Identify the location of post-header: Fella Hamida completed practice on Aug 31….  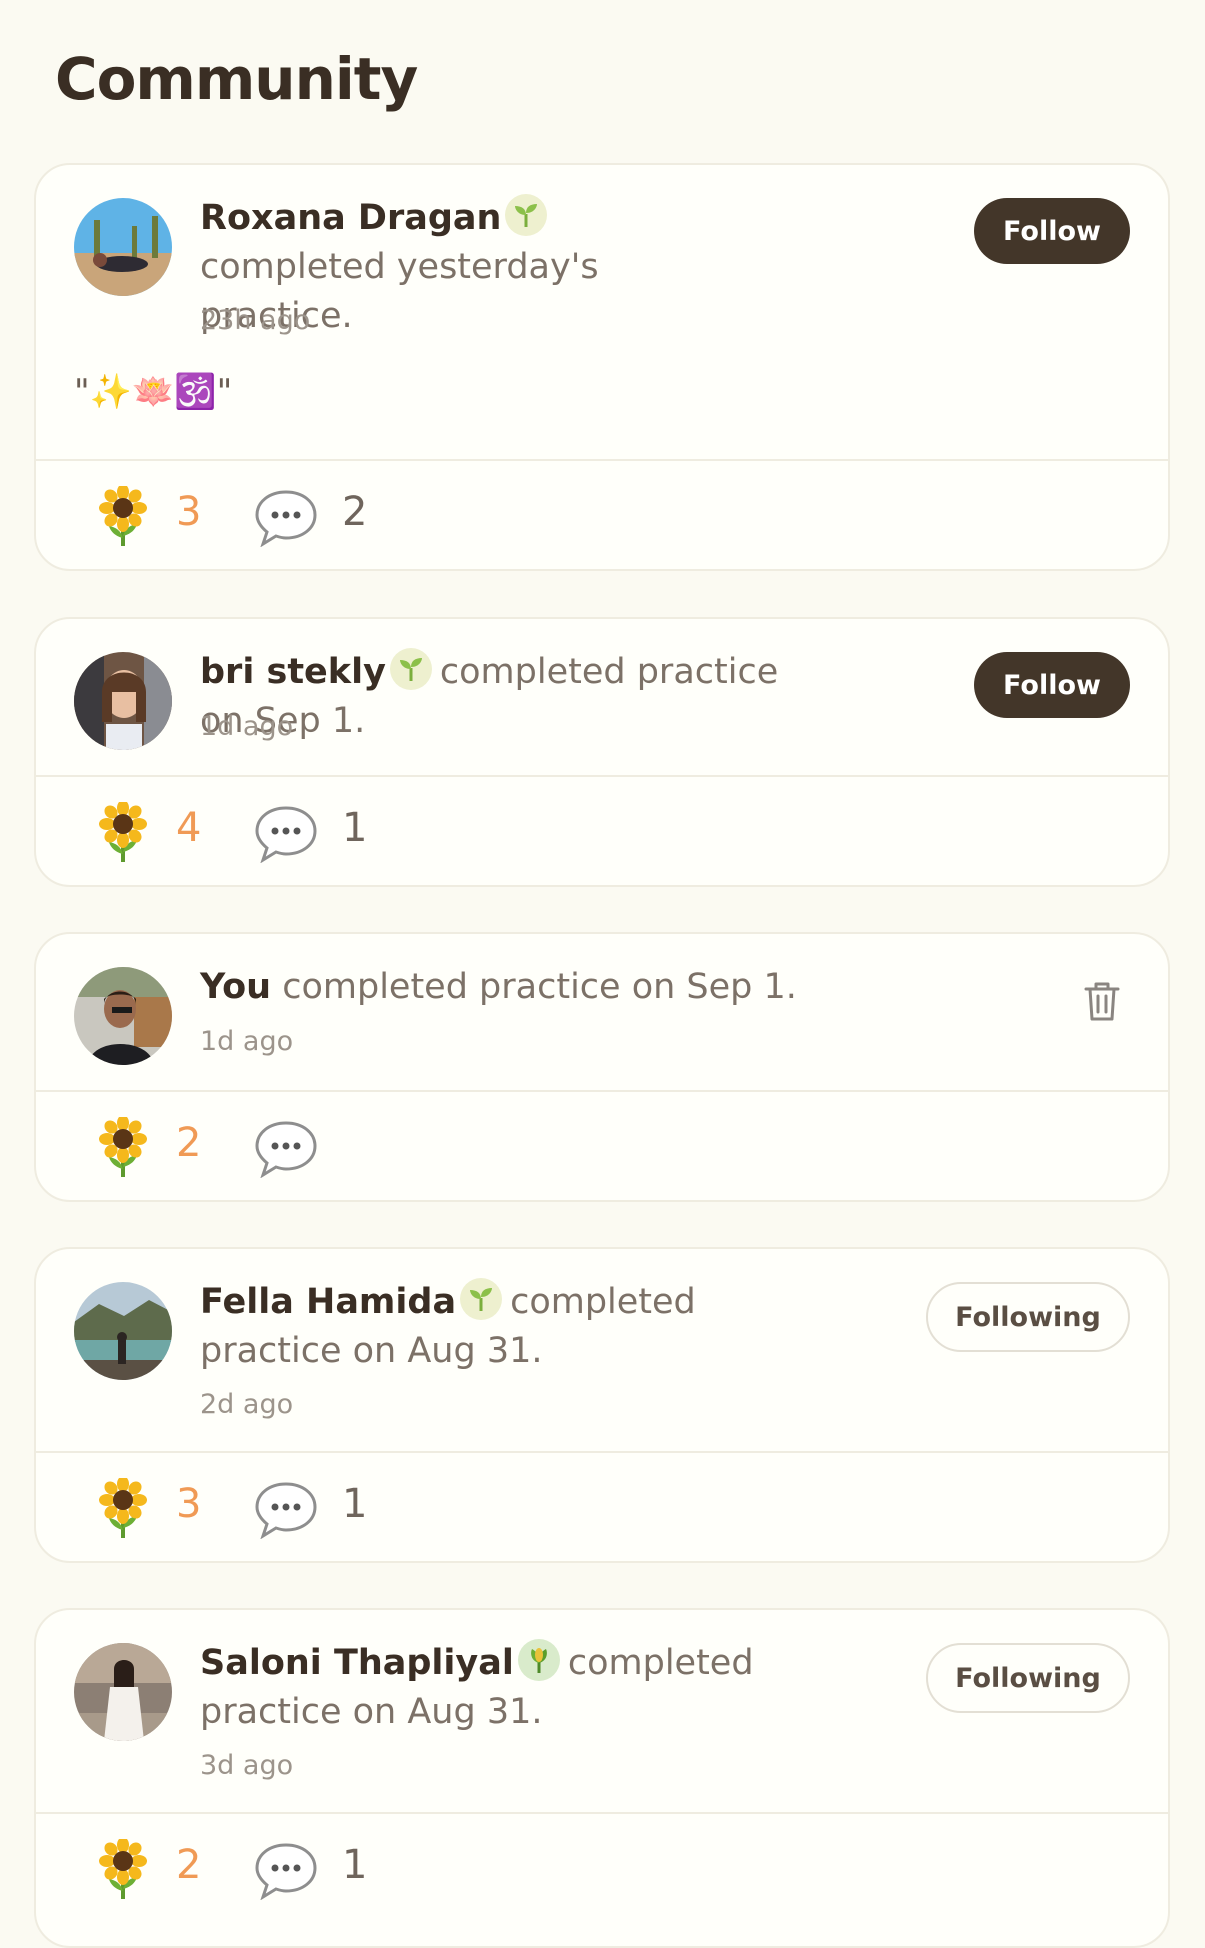
(470, 1327).